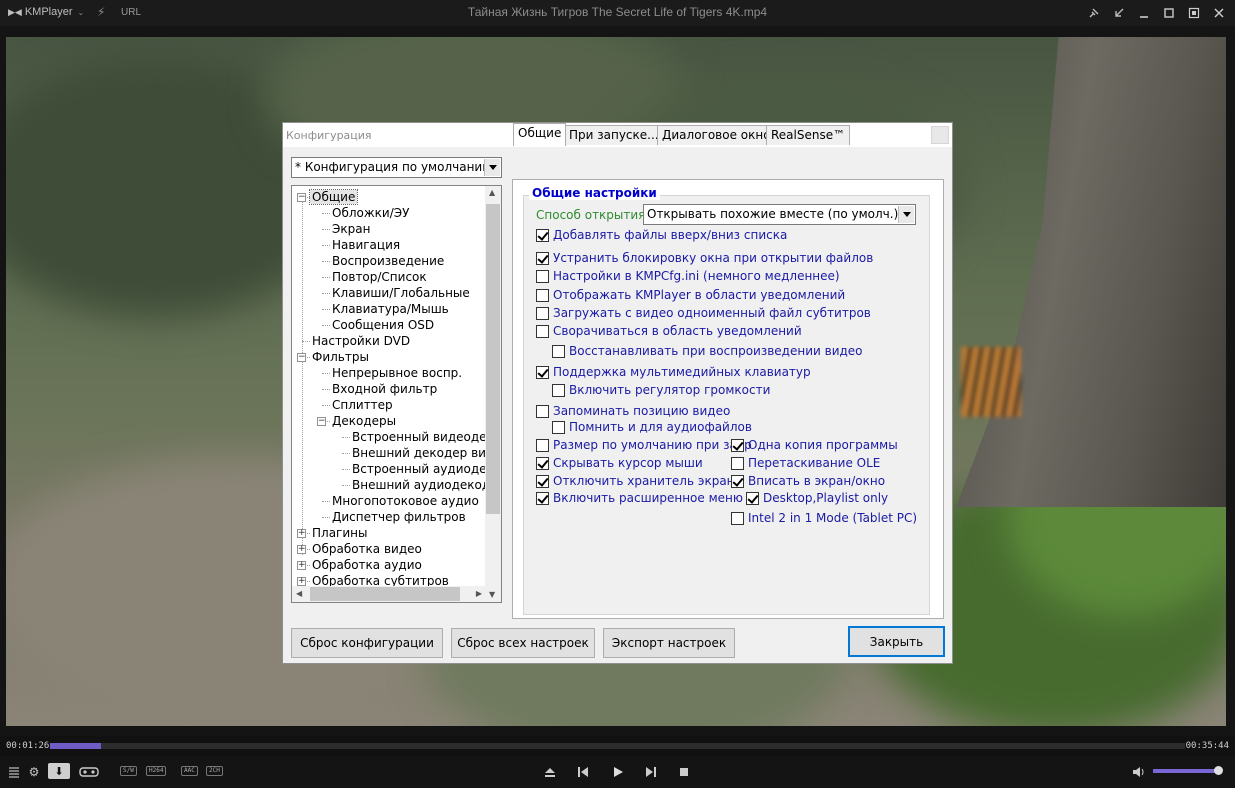  I want to click on close-button, so click(1218, 13).